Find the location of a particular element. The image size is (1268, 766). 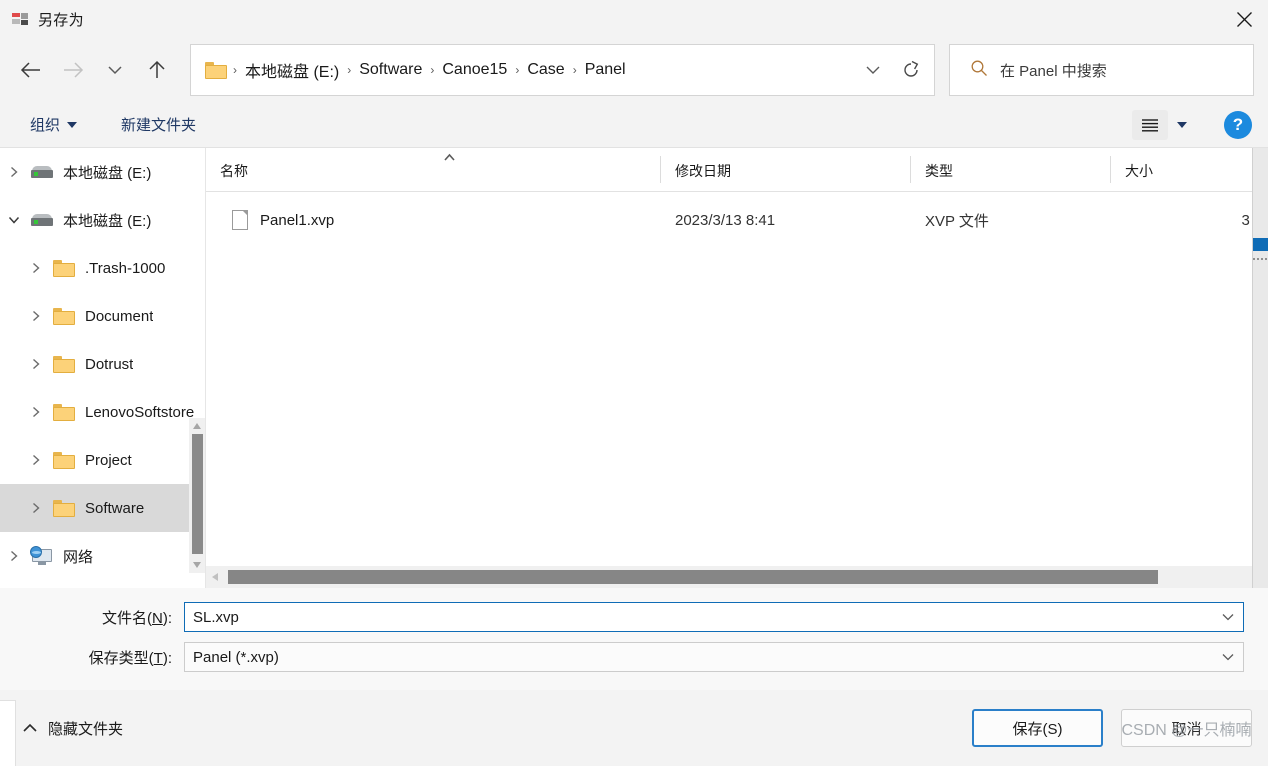

column-header-label: 大小 is located at coordinates (1139, 171).